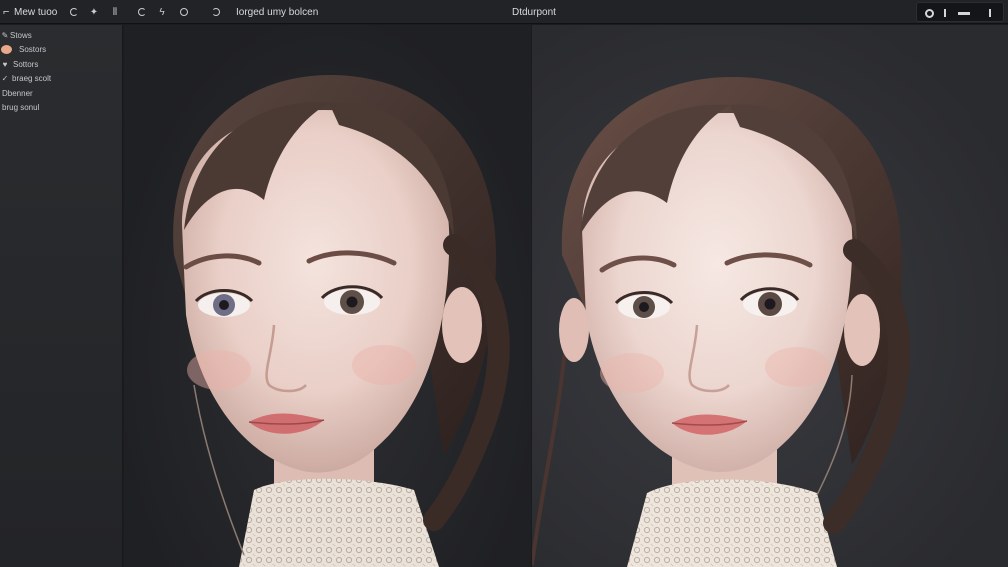 Image resolution: width=1008 pixels, height=567 pixels. What do you see at coordinates (142, 12) in the screenshot?
I see `rotate-icon` at bounding box center [142, 12].